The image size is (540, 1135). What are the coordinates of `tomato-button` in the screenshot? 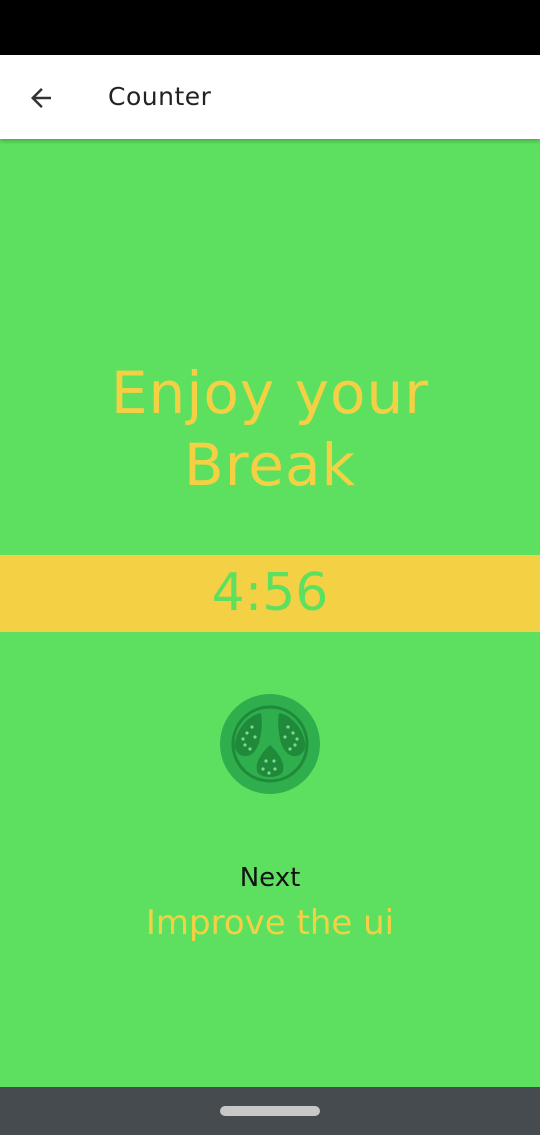 It's located at (270, 744).